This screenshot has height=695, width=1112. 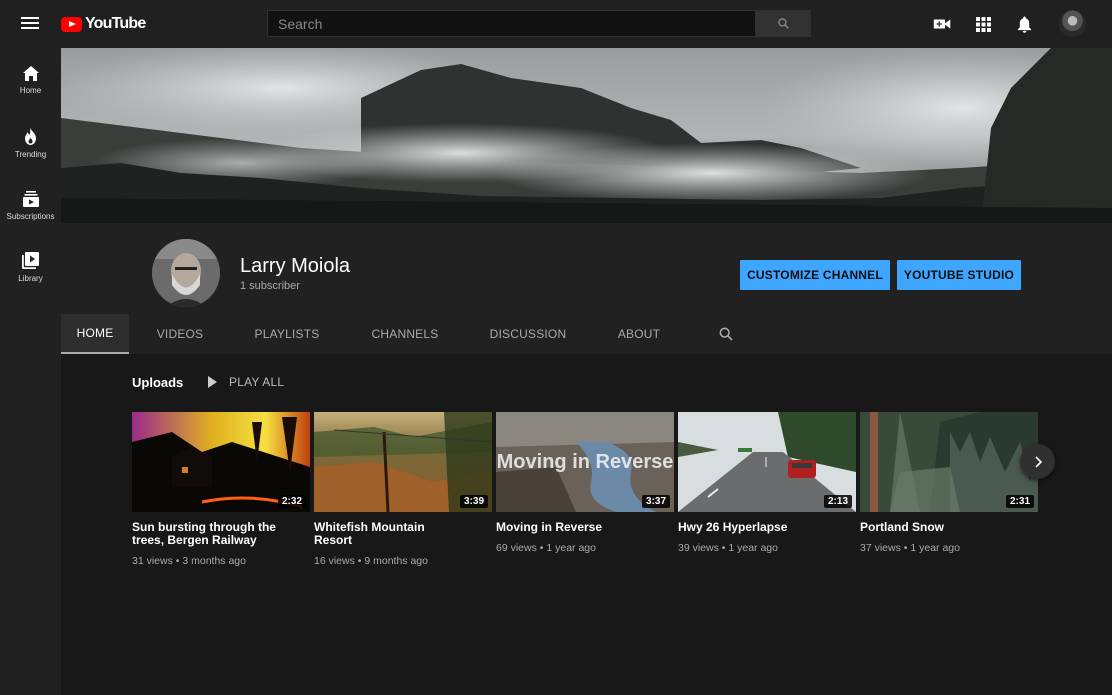 I want to click on home-icon, so click(x=30, y=73).